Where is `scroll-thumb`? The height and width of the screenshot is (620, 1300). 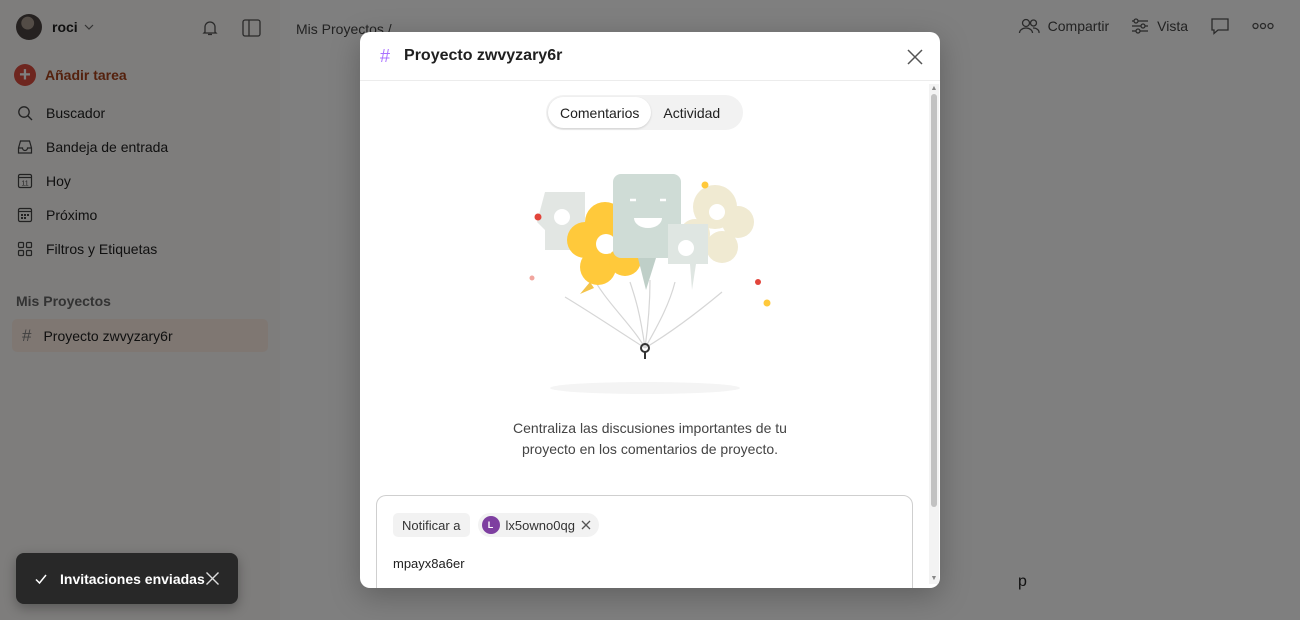 scroll-thumb is located at coordinates (934, 300).